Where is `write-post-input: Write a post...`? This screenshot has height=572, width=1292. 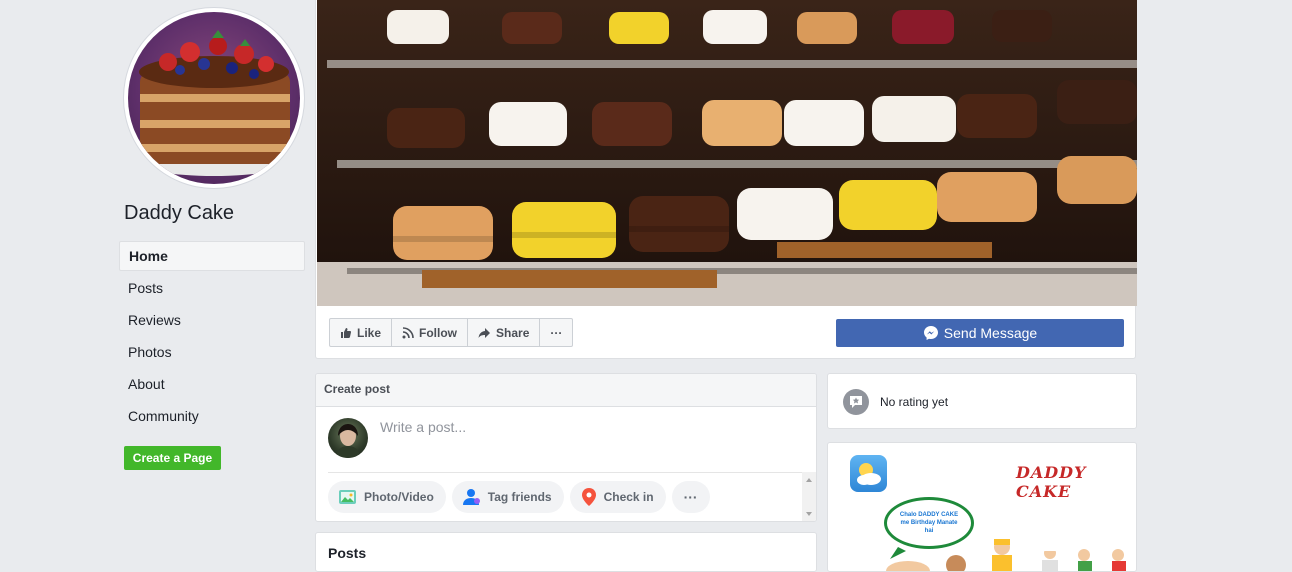 write-post-input: Write a post... is located at coordinates (580, 427).